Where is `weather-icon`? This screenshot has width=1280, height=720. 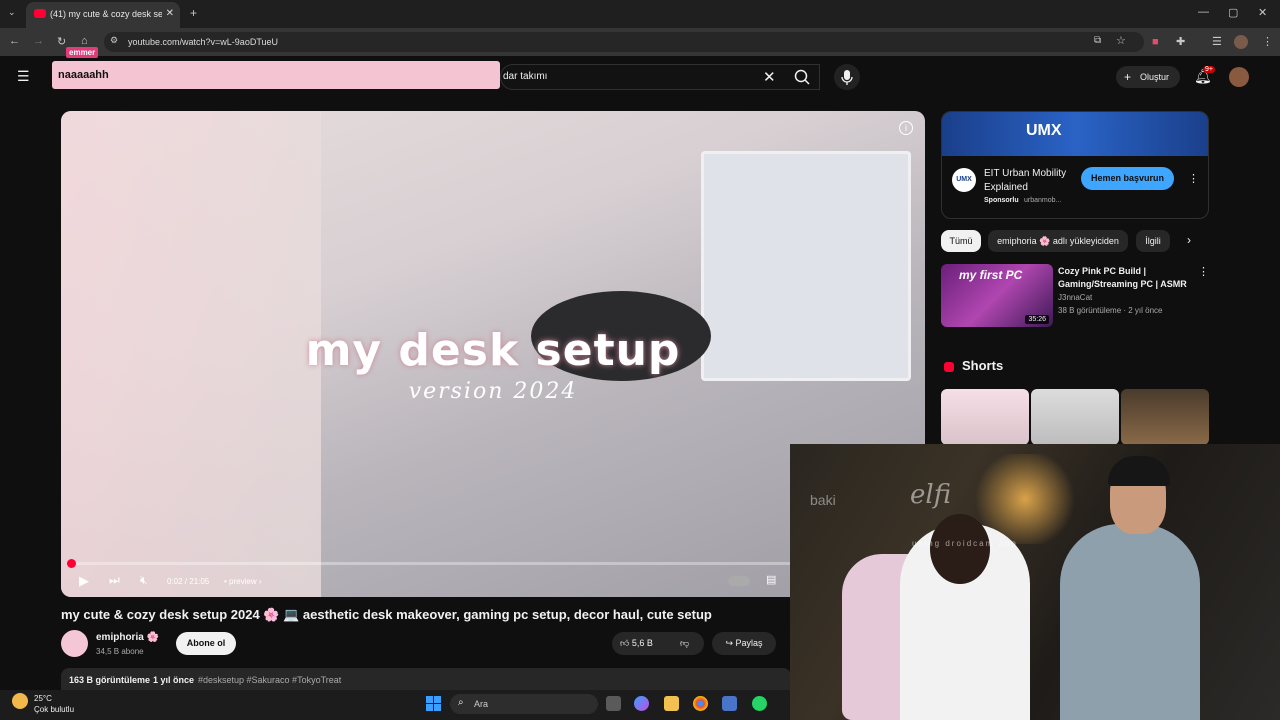 weather-icon is located at coordinates (20, 701).